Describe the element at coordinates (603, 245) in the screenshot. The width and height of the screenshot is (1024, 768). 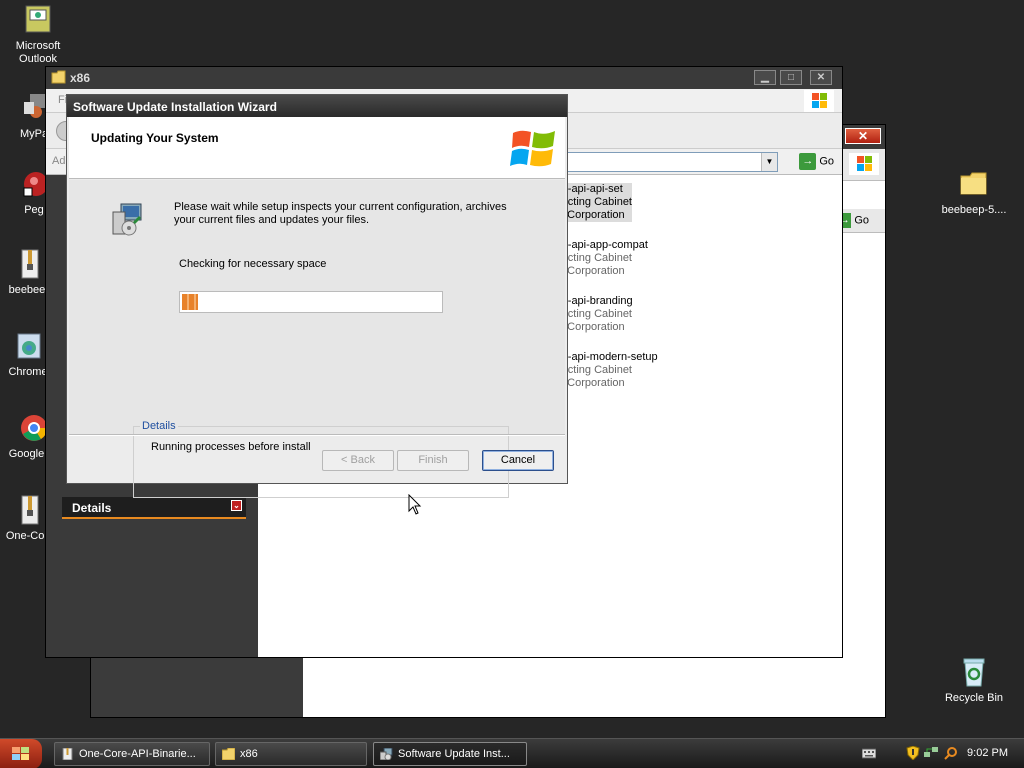
I see `file-name: re-api-app-compat` at that location.